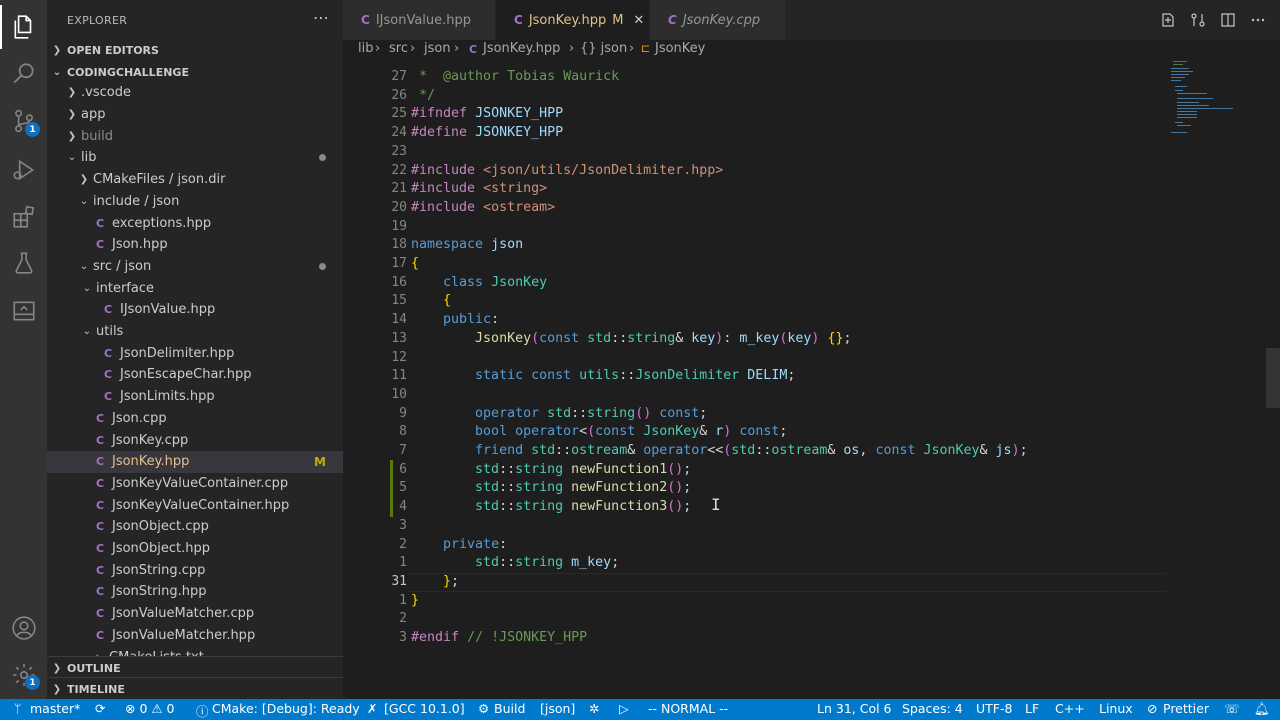 This screenshot has height=720, width=1280. I want to click on open-changes-icon, so click(1168, 20).